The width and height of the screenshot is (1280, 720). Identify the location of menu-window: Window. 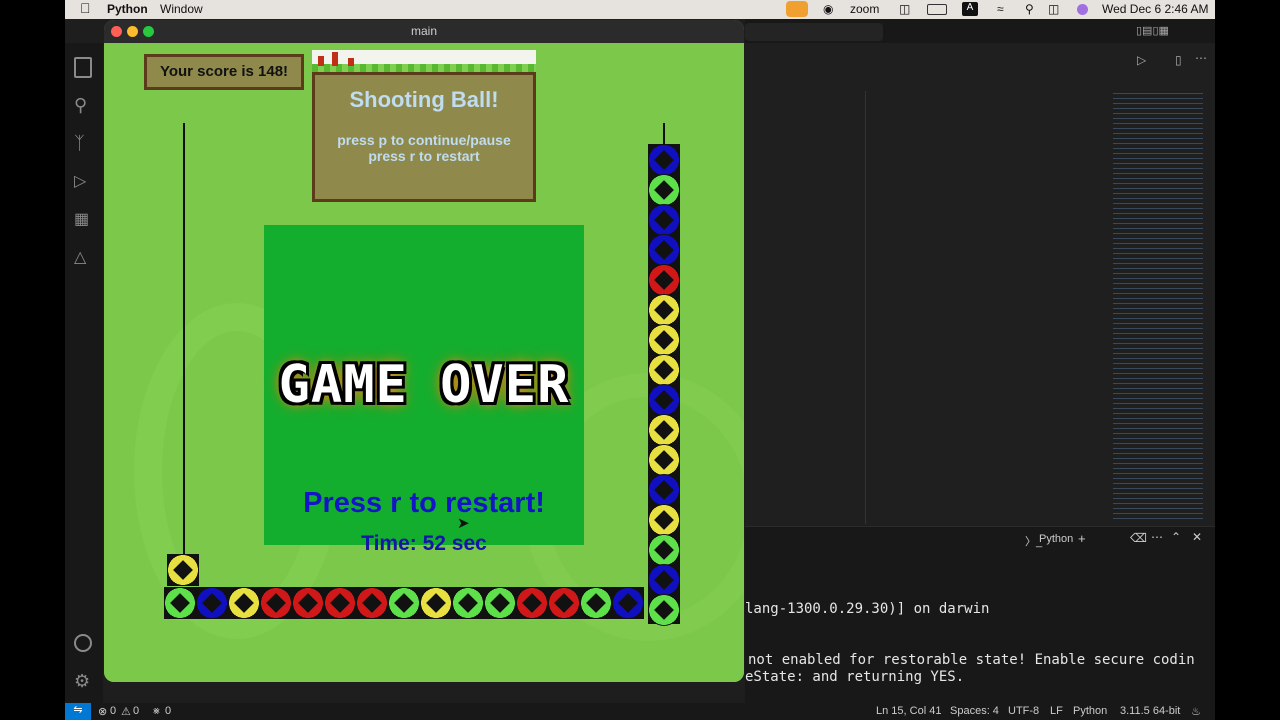
(181, 9).